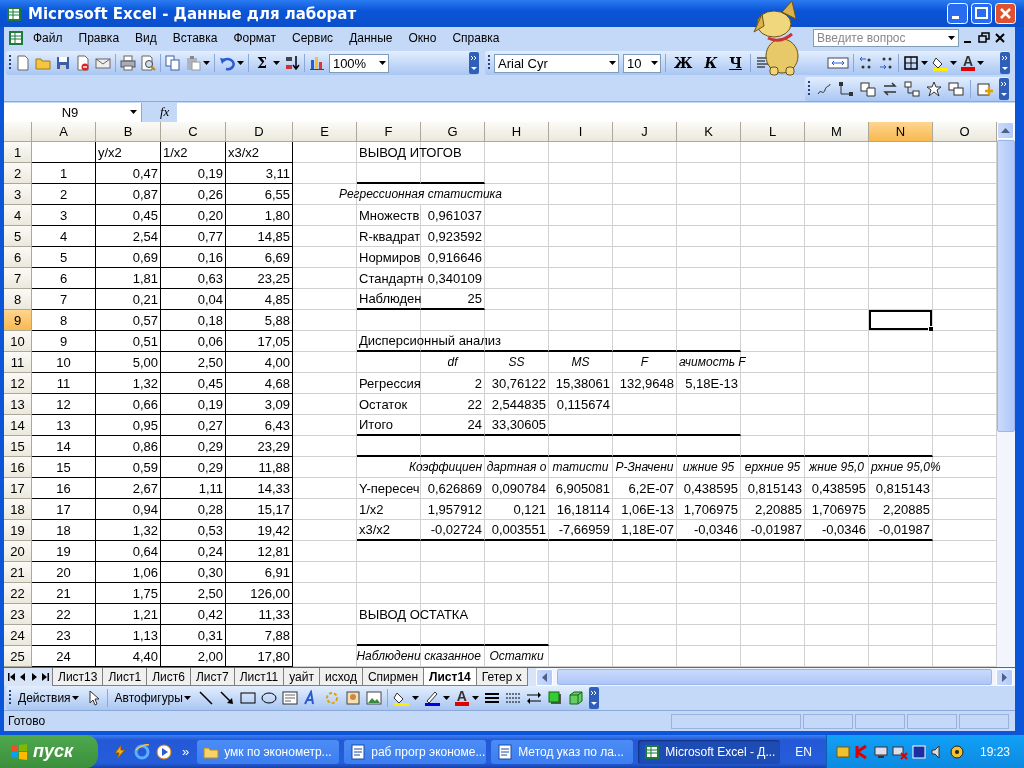  Describe the element at coordinates (168, 677) in the screenshot. I see `sheet-tab: Лист6` at that location.